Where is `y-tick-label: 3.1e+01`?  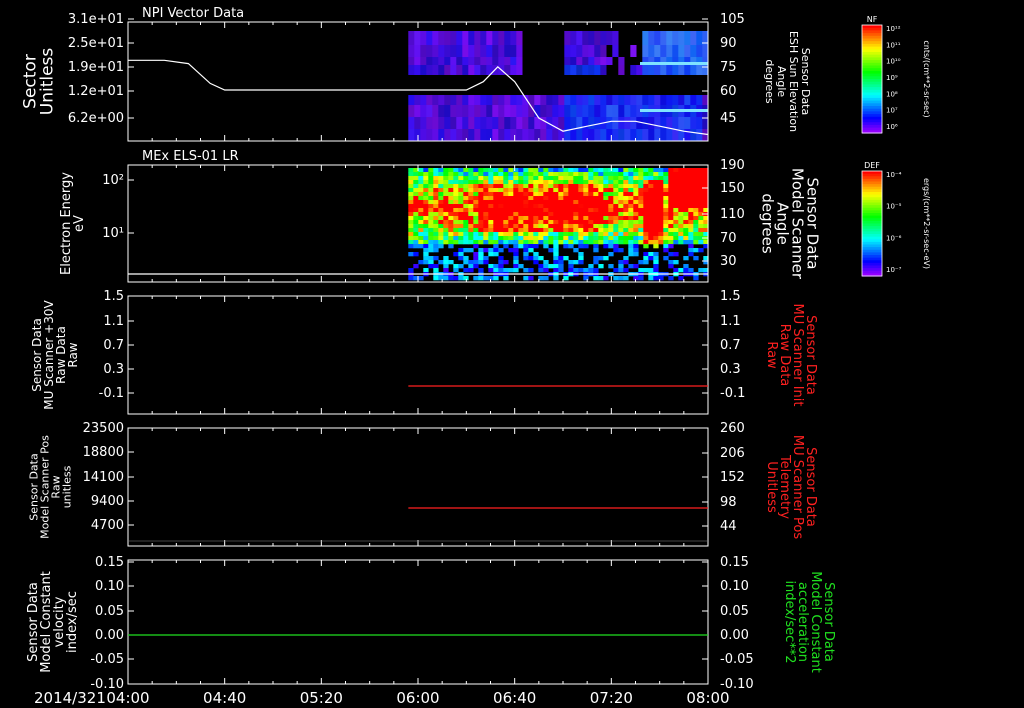 y-tick-label: 3.1e+01 is located at coordinates (96, 19).